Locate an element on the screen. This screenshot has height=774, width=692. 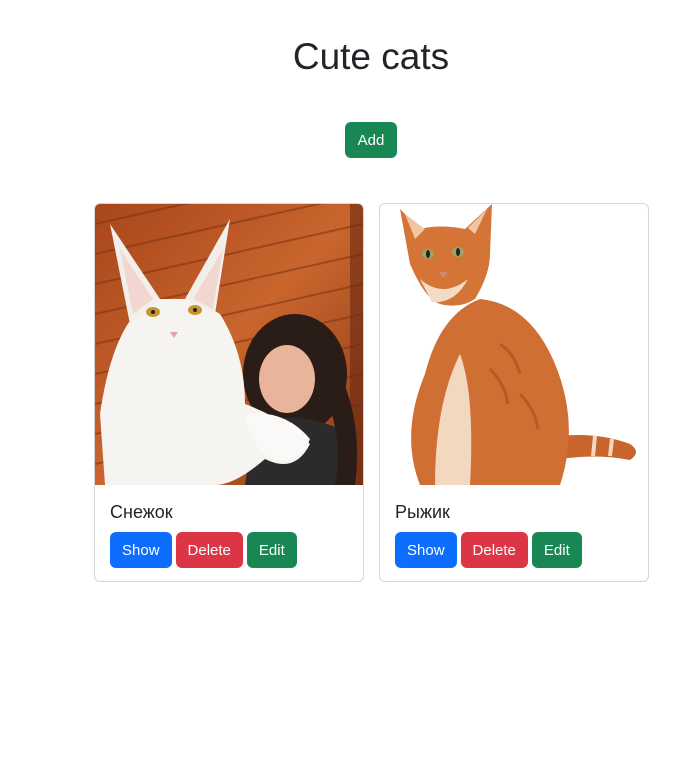
card-body: Снежок Show Delete Edit is located at coordinates (229, 534).